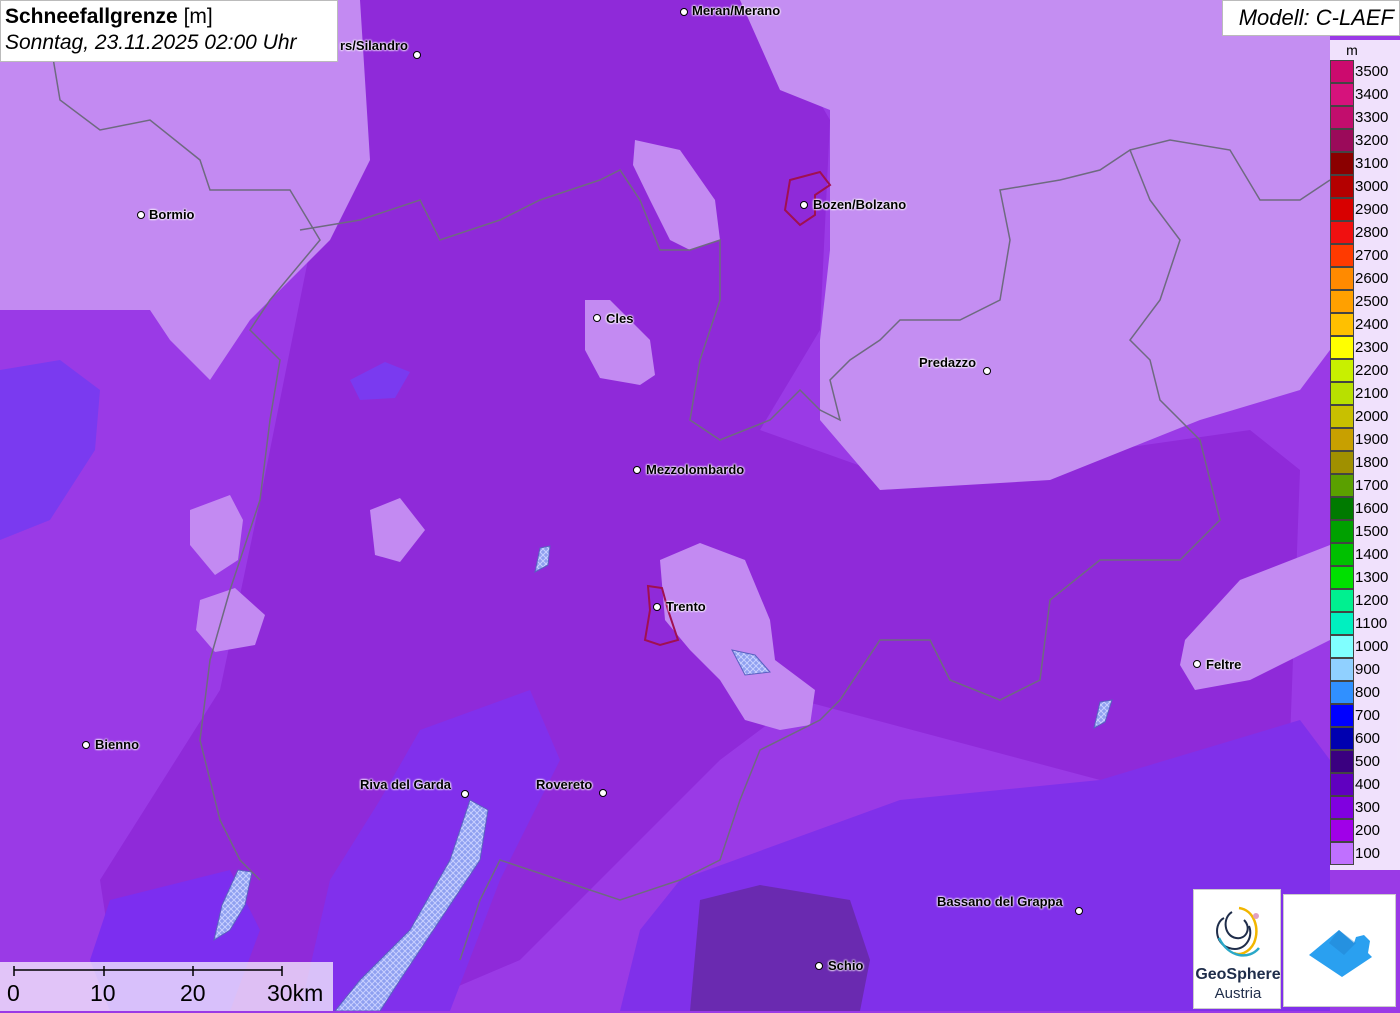 The height and width of the screenshot is (1013, 1400). What do you see at coordinates (1365, 347) in the screenshot?
I see `legend-entry: 2300` at bounding box center [1365, 347].